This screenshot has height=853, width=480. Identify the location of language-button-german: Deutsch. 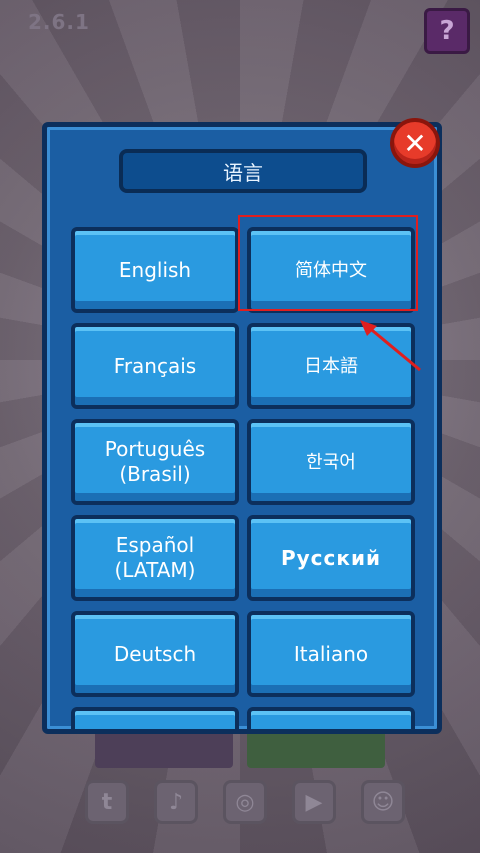
(155, 654).